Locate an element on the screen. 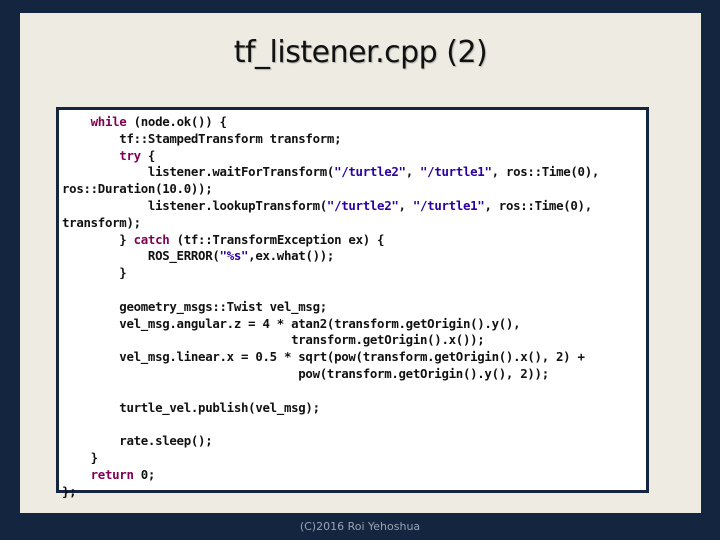 This screenshot has height=540, width=720. code-text: ROS_ERROR( is located at coordinates (141, 256).